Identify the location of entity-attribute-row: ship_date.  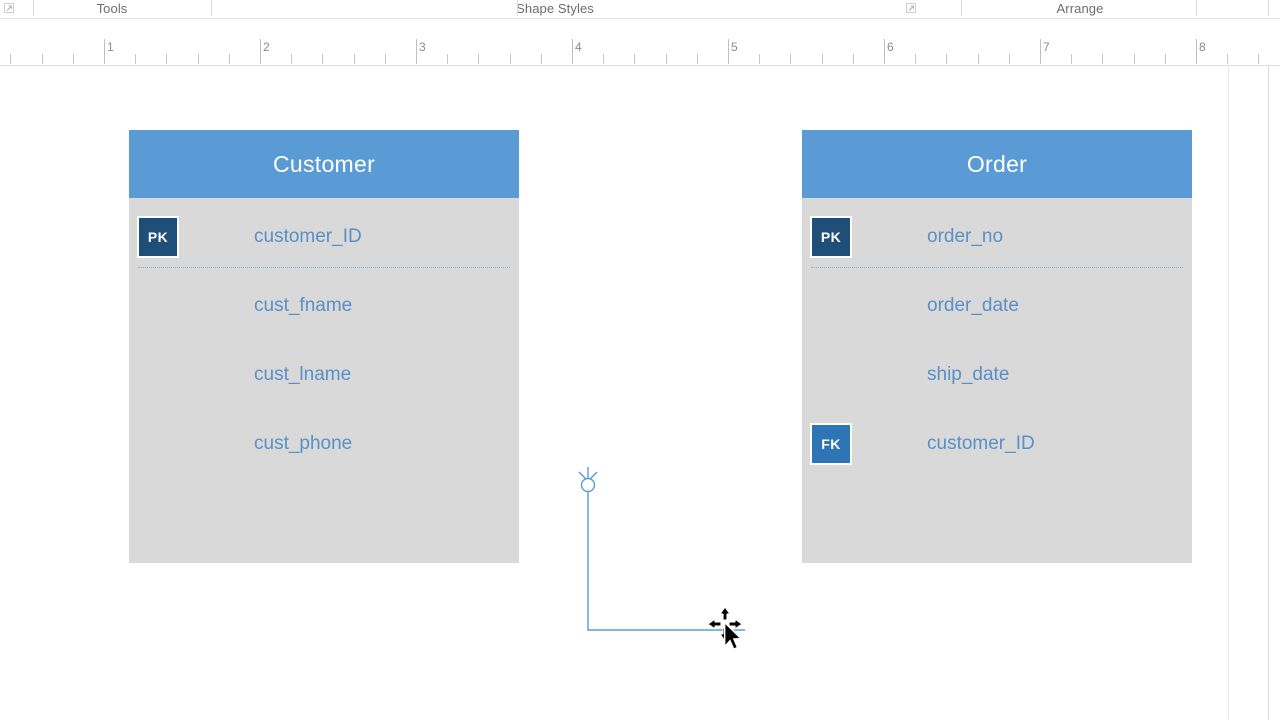
(997, 374).